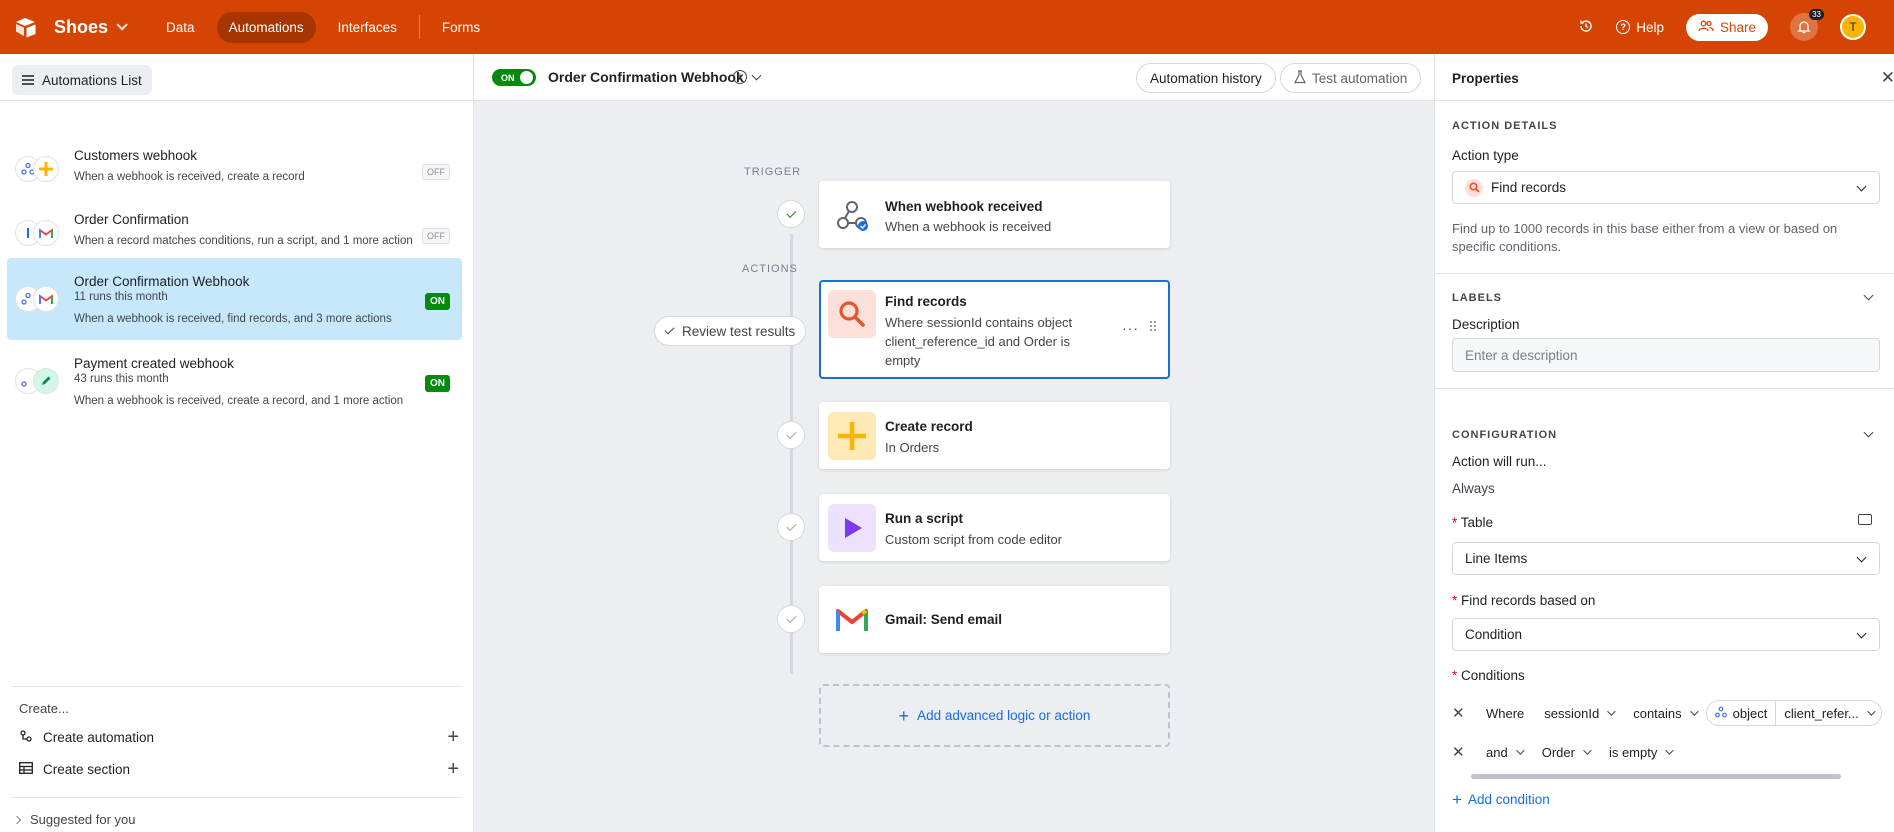 The image size is (1894, 832). I want to click on automation-item-title: Order Confirmation, so click(131, 219).